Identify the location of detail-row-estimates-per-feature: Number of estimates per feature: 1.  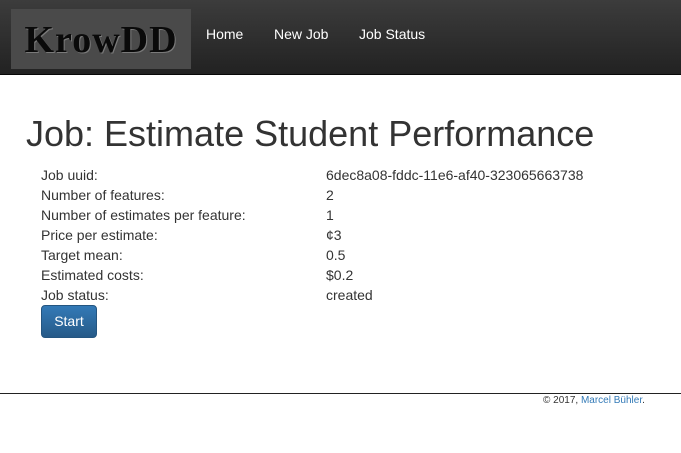
(351, 215).